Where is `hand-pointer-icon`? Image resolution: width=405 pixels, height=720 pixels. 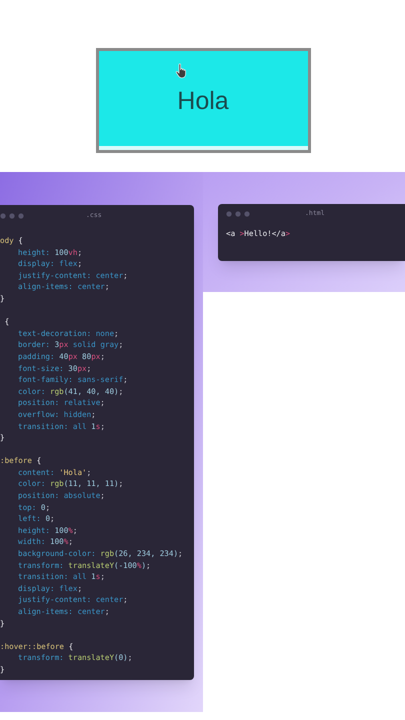
hand-pointer-icon is located at coordinates (181, 71).